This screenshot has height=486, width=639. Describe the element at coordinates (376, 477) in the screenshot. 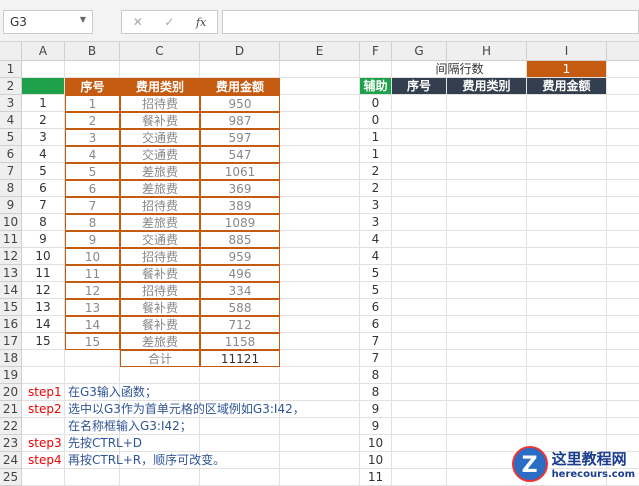

I see `helper-value: 11` at that location.